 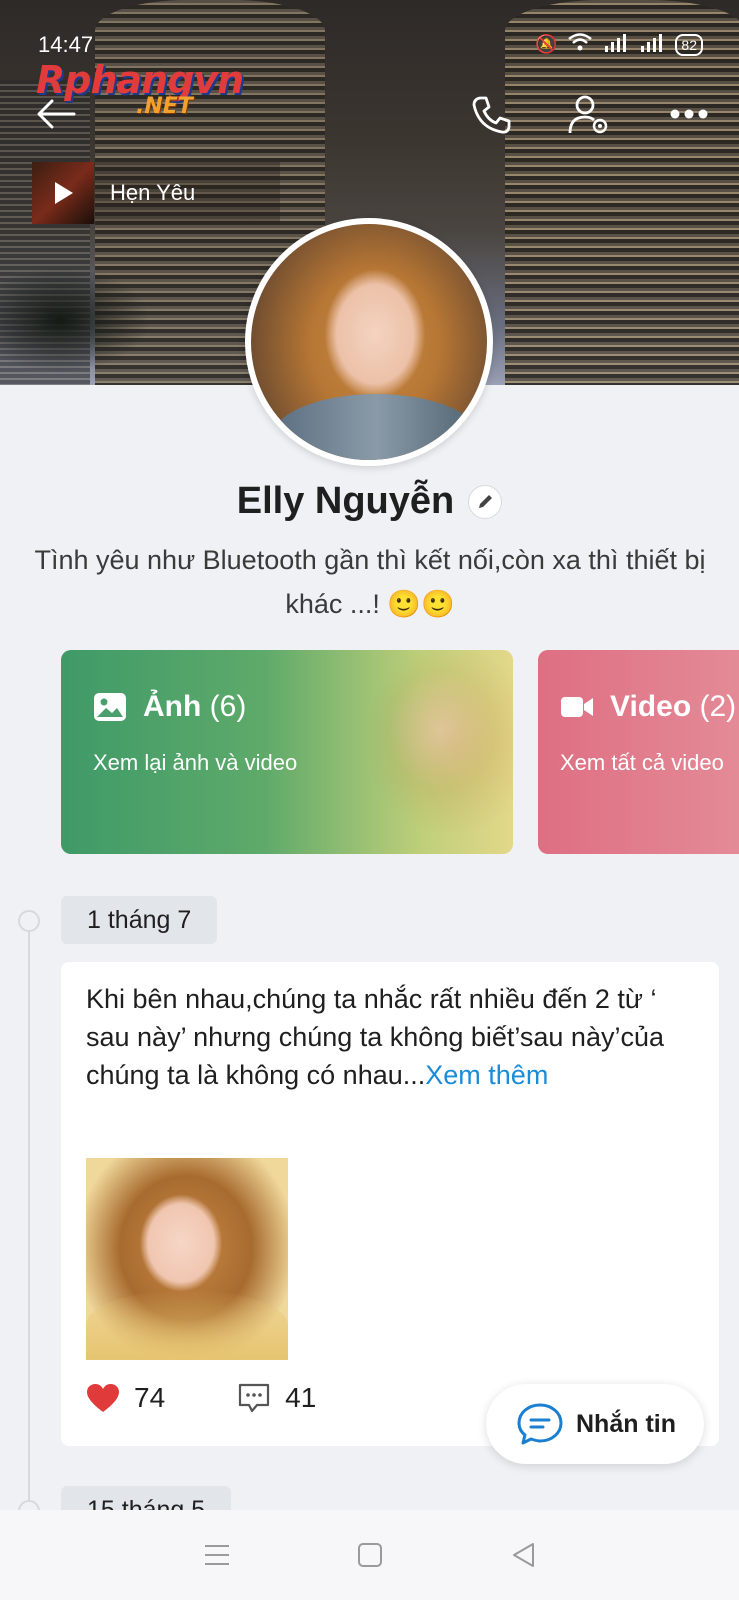 What do you see at coordinates (125, 1398) in the screenshot?
I see `like-button: 74` at bounding box center [125, 1398].